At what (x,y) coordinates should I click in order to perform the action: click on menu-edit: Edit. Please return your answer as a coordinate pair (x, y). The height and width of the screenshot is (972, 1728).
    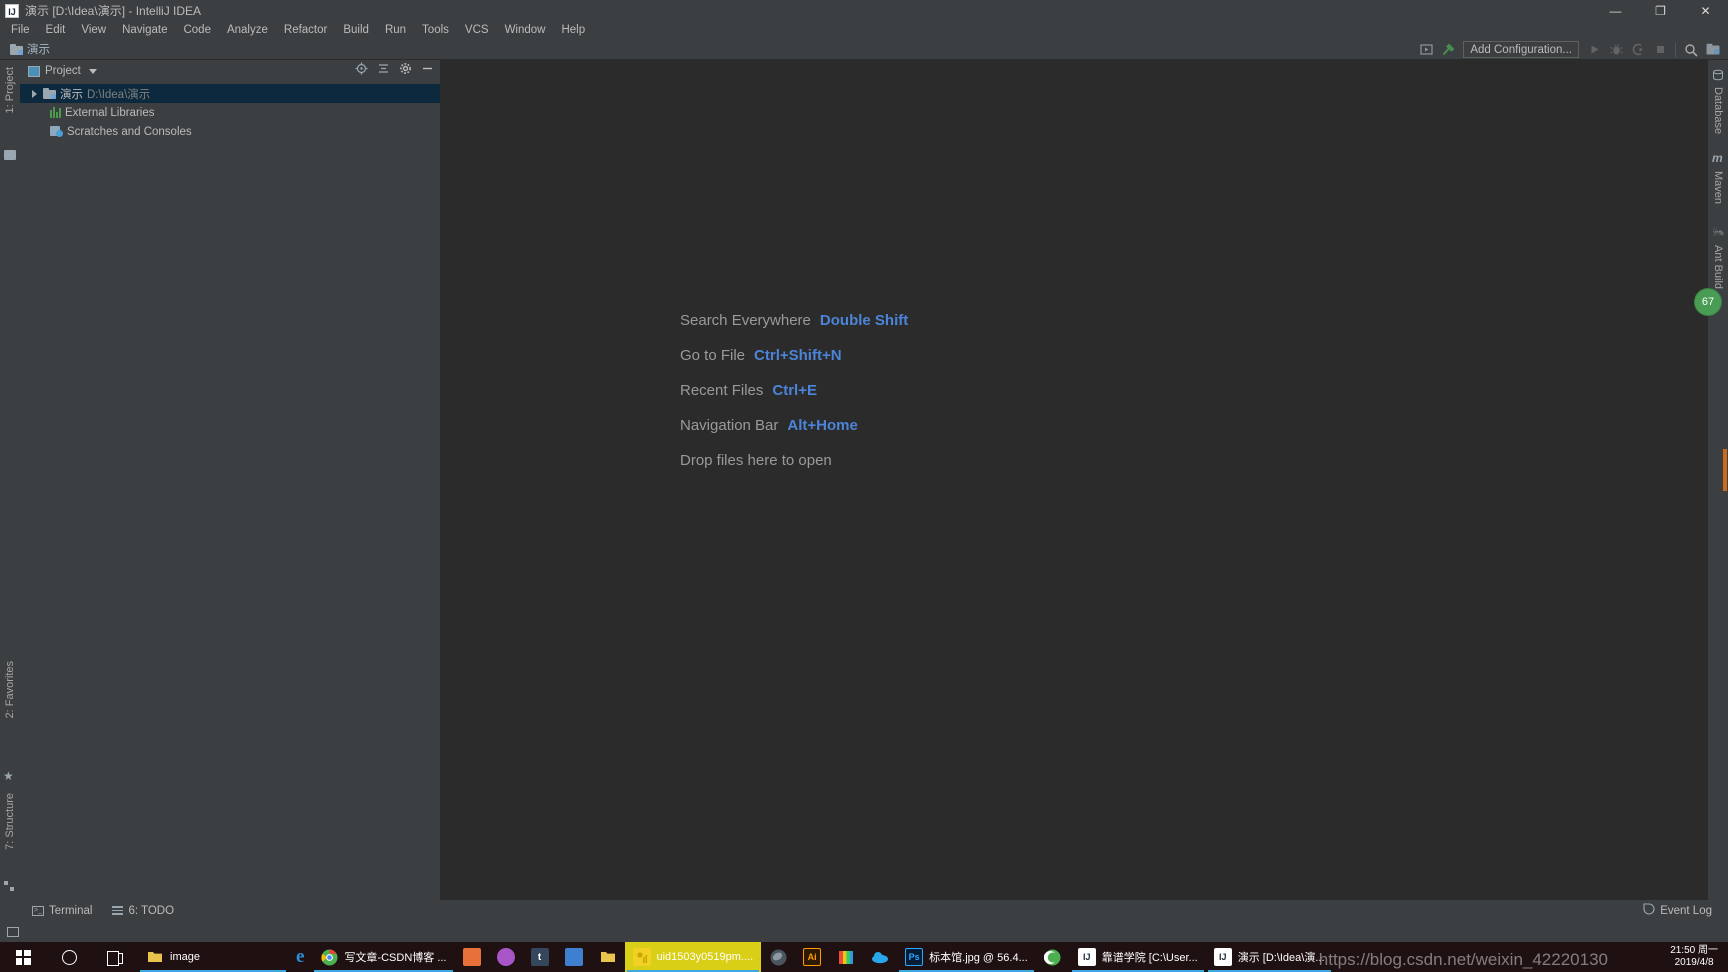
    Looking at the image, I should click on (56, 30).